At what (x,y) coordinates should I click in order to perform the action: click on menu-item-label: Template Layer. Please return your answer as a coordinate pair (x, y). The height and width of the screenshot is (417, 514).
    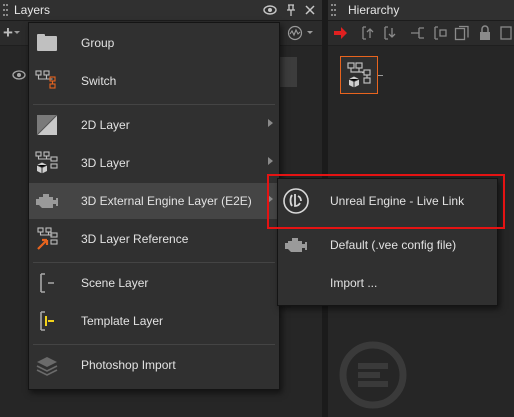
    Looking at the image, I should click on (122, 321).